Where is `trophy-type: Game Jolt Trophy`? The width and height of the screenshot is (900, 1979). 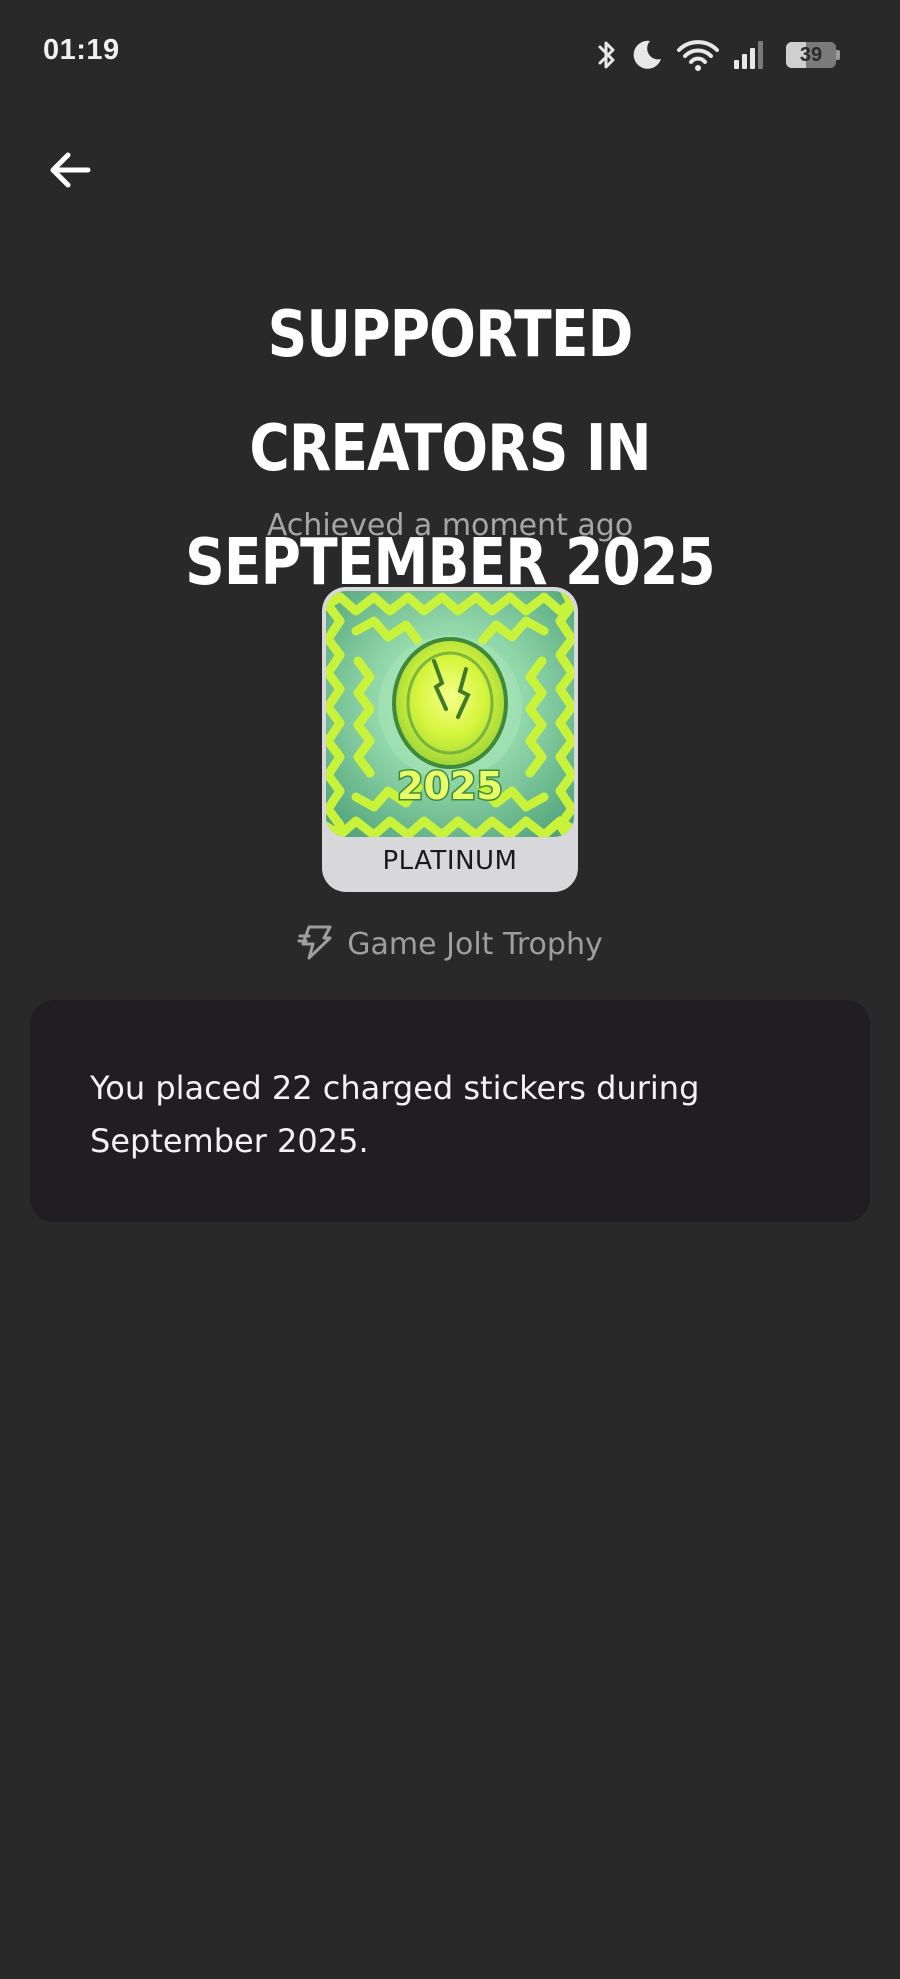 trophy-type: Game Jolt Trophy is located at coordinates (450, 944).